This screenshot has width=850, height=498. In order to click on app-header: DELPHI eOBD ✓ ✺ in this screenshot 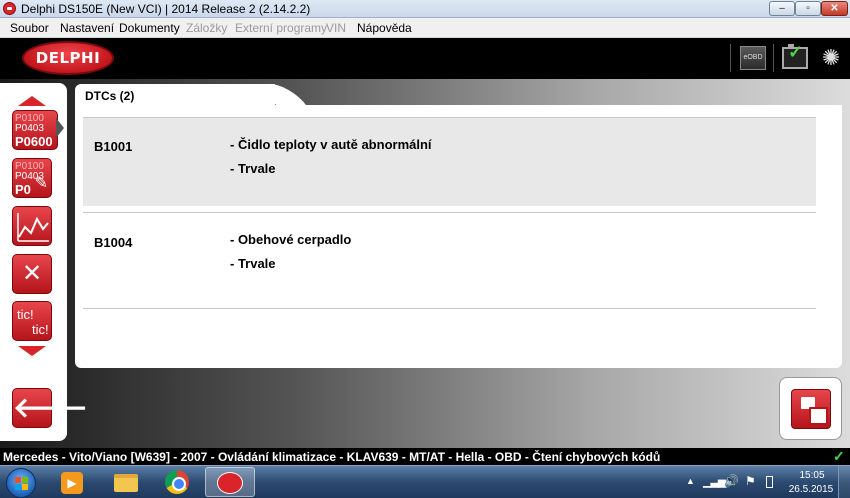, I will do `click(425, 58)`.